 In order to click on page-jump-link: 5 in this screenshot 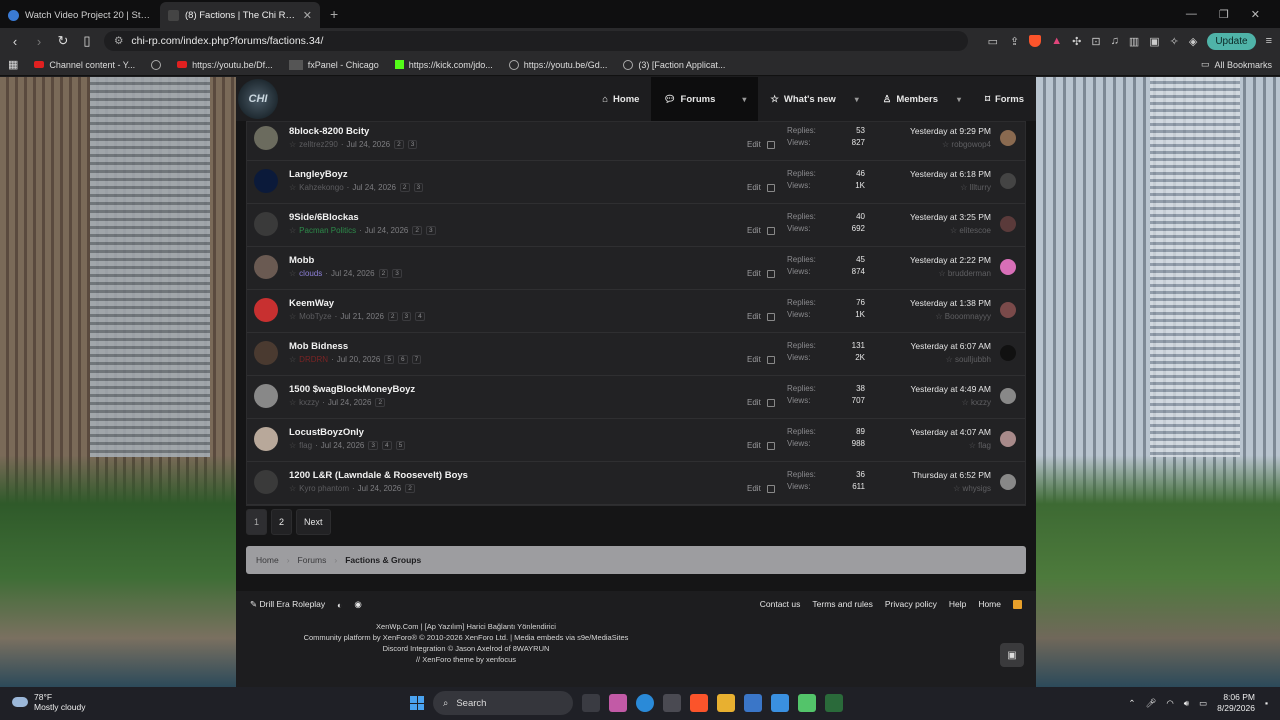, I will do `click(400, 445)`.